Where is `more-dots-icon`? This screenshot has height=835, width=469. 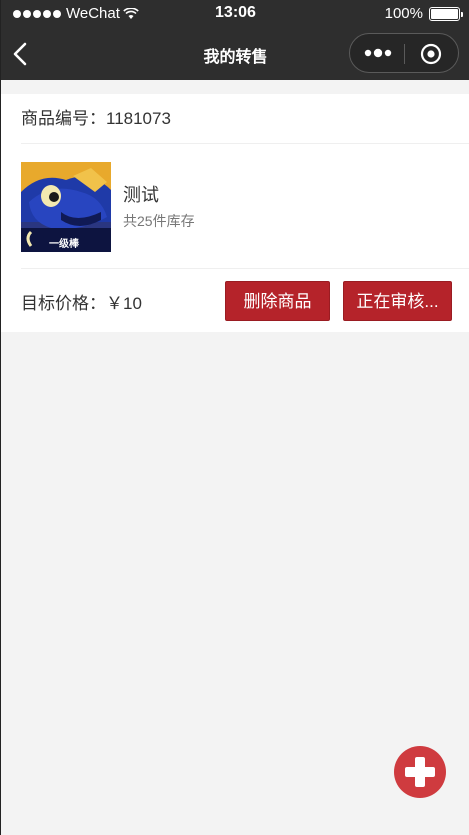 more-dots-icon is located at coordinates (378, 53).